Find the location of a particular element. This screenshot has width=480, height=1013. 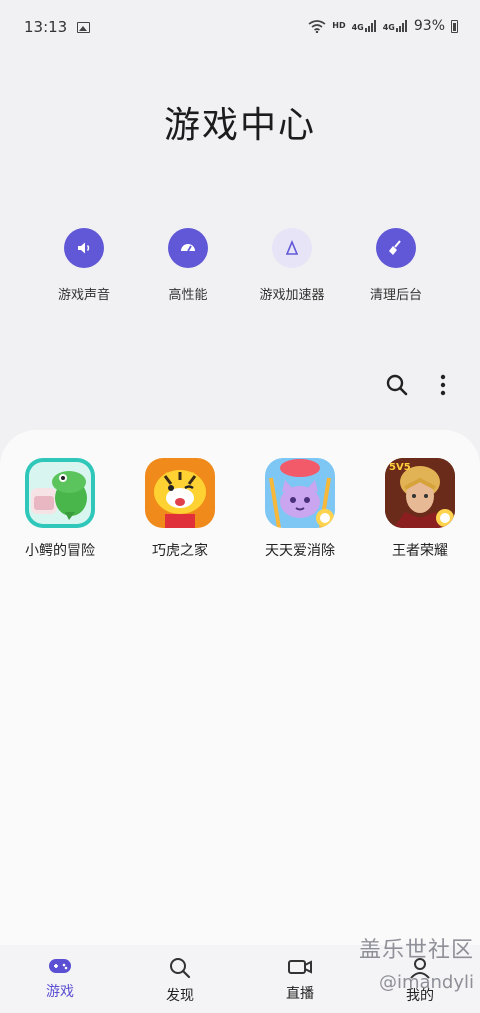

gallery-notification-icon is located at coordinates (84, 27).